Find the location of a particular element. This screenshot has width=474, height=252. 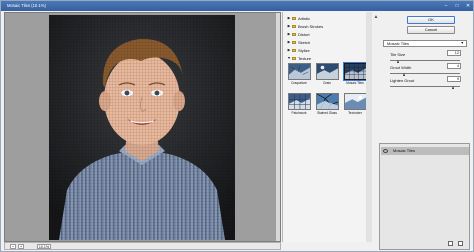

filter-select-value: Mosaic Tiles is located at coordinates (398, 43).